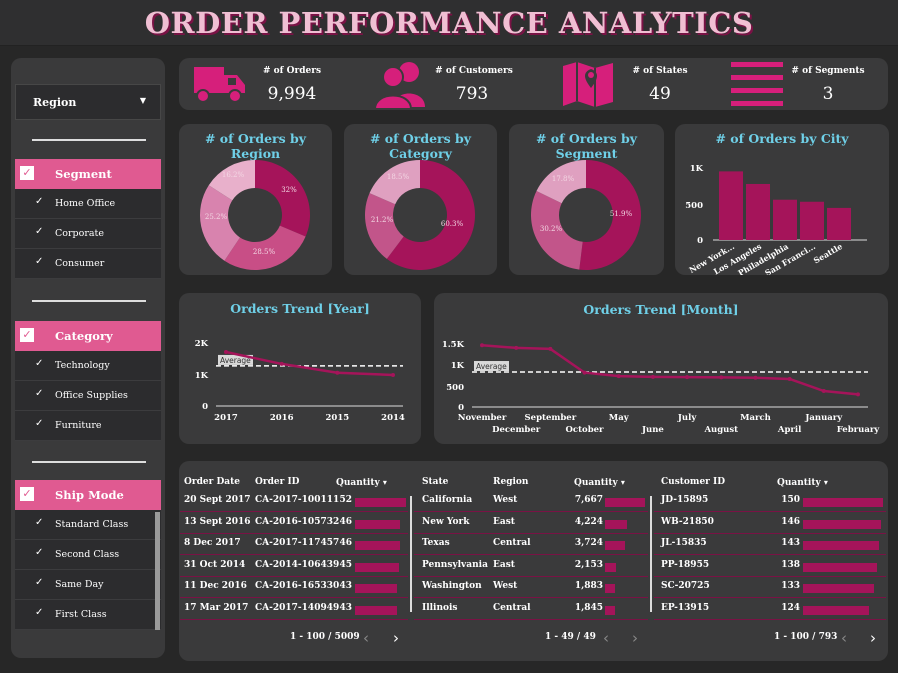 The width and height of the screenshot is (898, 673). I want to click on table-cell: 1,845, so click(588, 607).